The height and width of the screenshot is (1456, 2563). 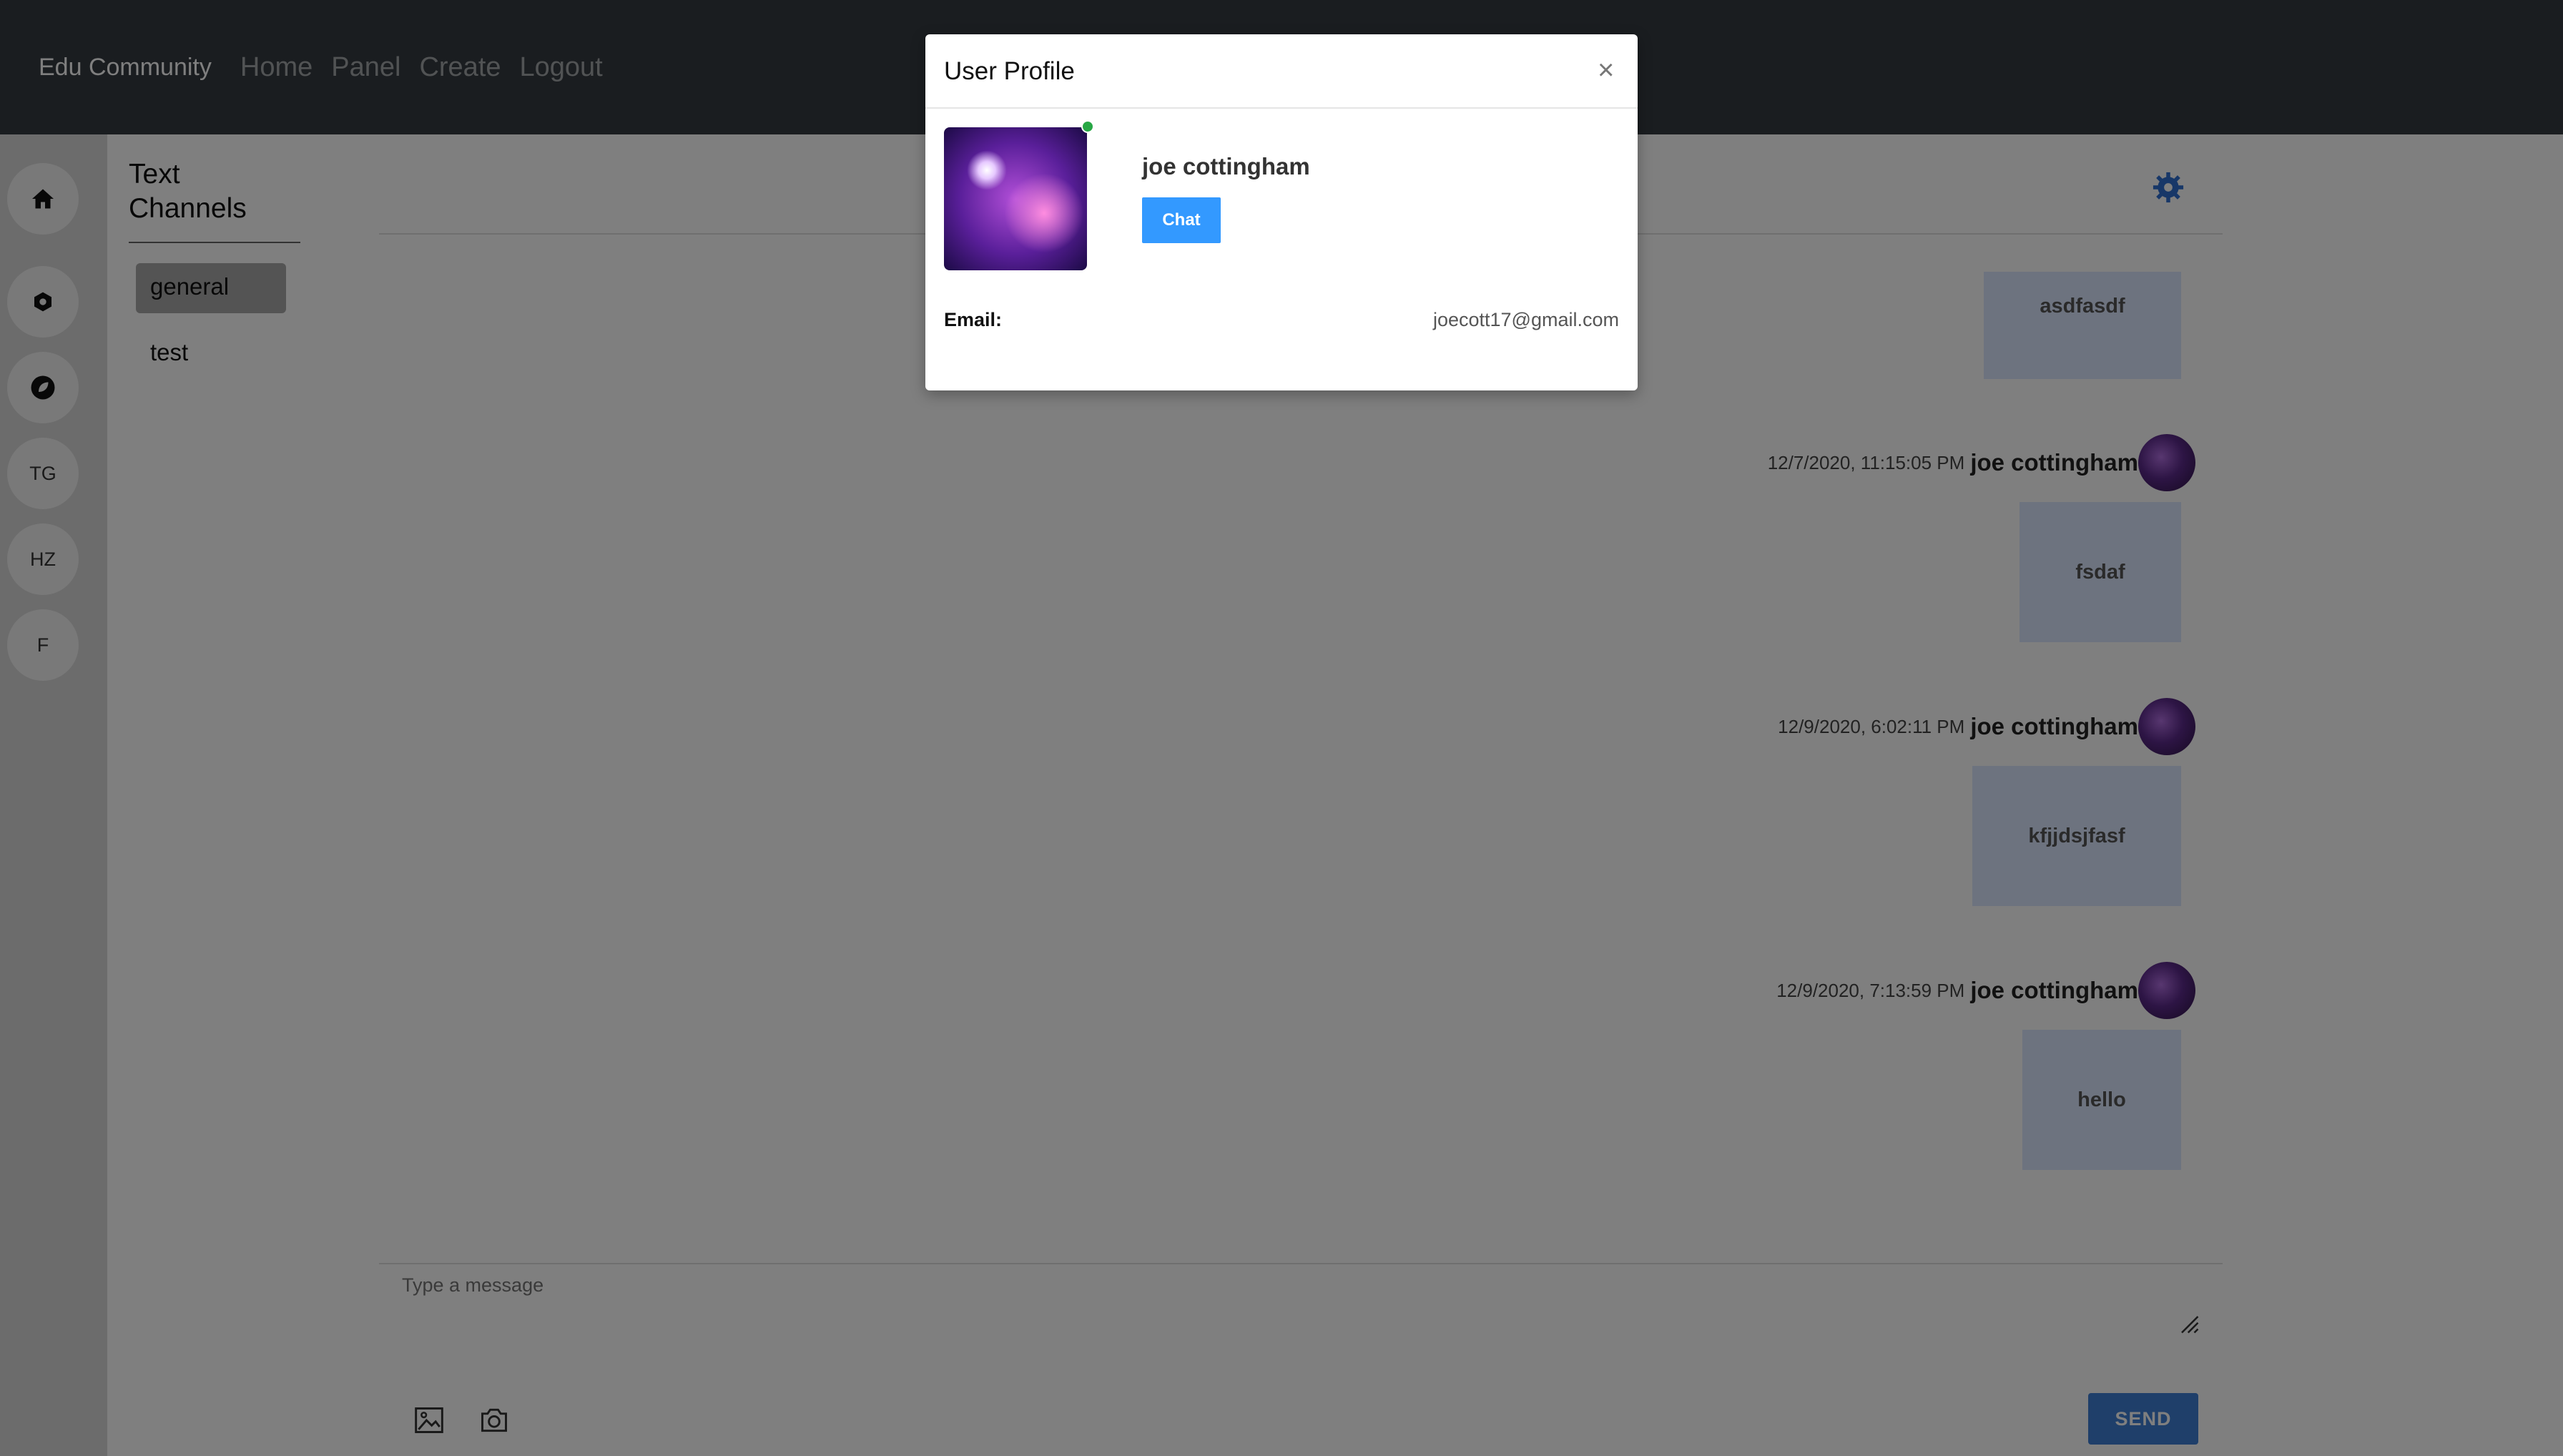 I want to click on online-status-indicator, so click(x=1087, y=126).